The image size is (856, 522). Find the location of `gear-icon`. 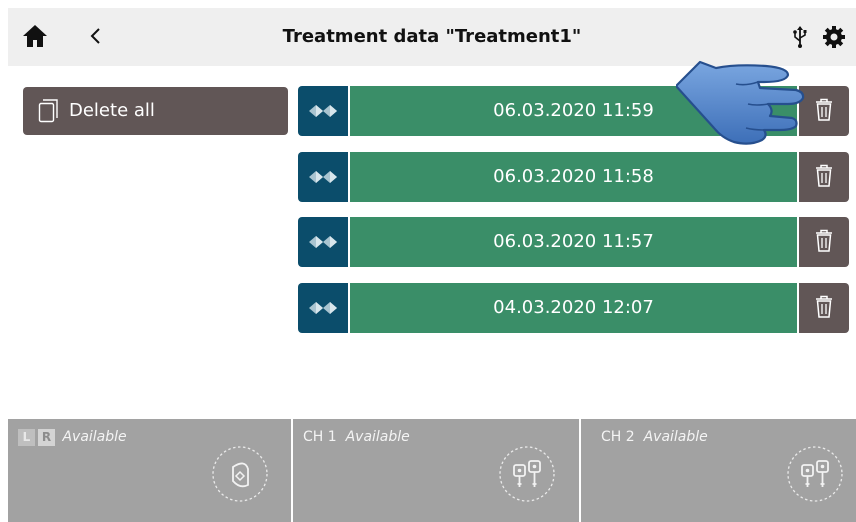

gear-icon is located at coordinates (834, 37).